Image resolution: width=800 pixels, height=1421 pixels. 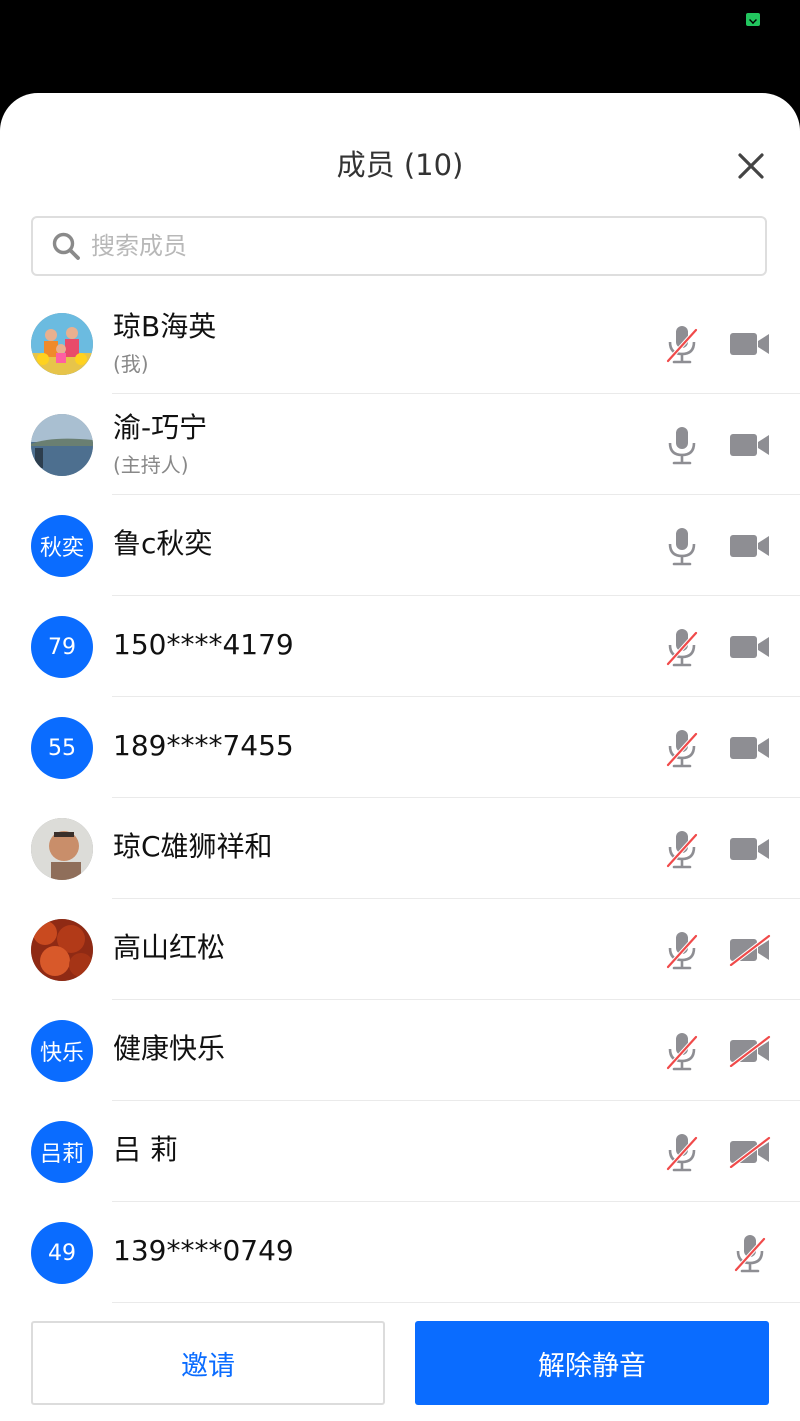 What do you see at coordinates (400, 444) in the screenshot?
I see `member-row: 渝-巧宁 (主持人)` at bounding box center [400, 444].